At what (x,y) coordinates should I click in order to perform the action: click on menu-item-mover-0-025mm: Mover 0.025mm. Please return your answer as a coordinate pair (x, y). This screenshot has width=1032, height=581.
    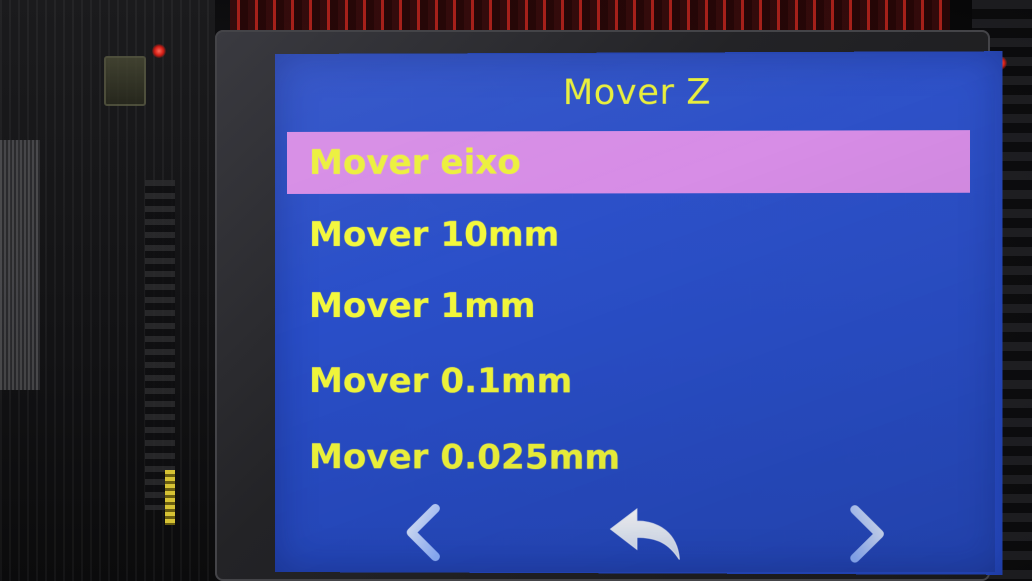
    Looking at the image, I should click on (628, 458).